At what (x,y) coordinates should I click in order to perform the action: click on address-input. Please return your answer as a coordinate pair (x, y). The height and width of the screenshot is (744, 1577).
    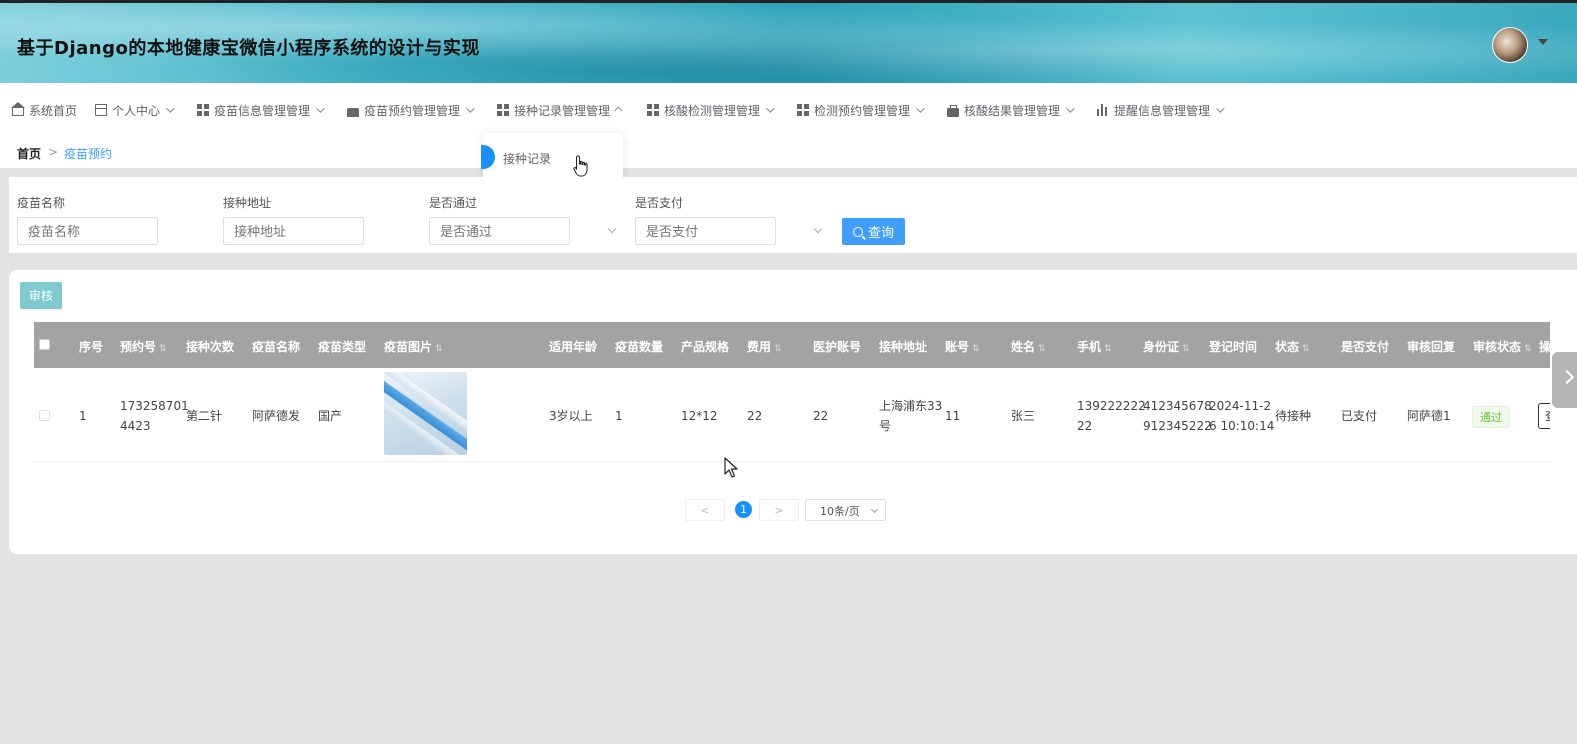
    Looking at the image, I should click on (293, 231).